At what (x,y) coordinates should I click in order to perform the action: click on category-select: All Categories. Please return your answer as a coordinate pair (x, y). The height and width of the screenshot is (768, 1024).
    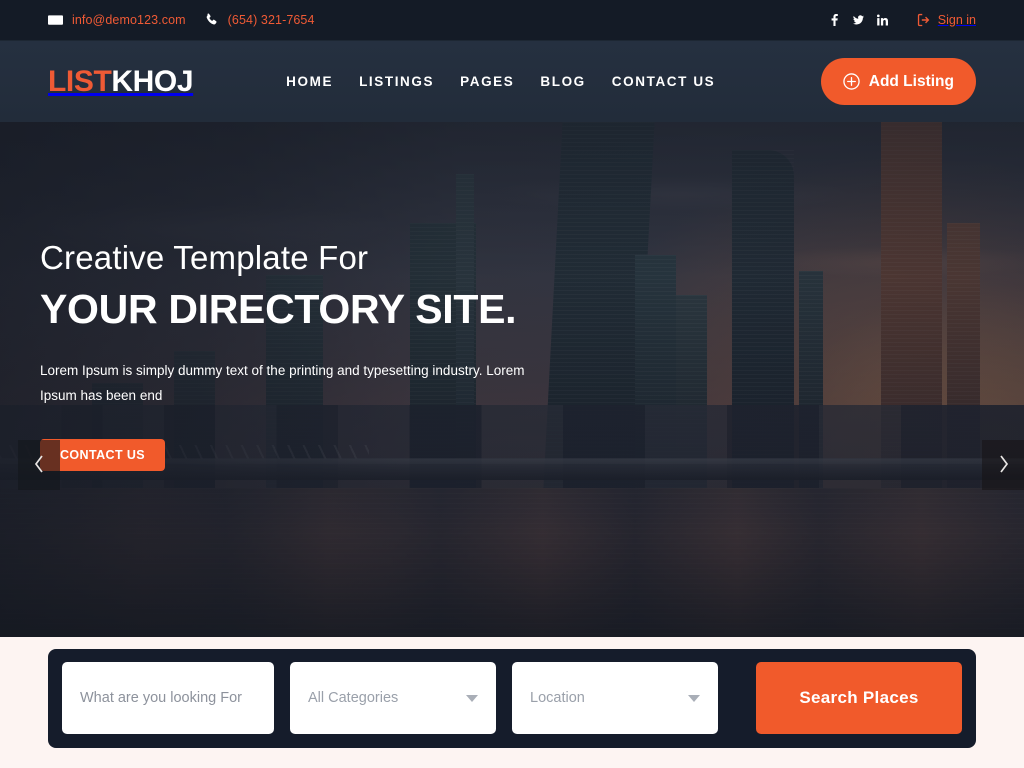
    Looking at the image, I should click on (393, 698).